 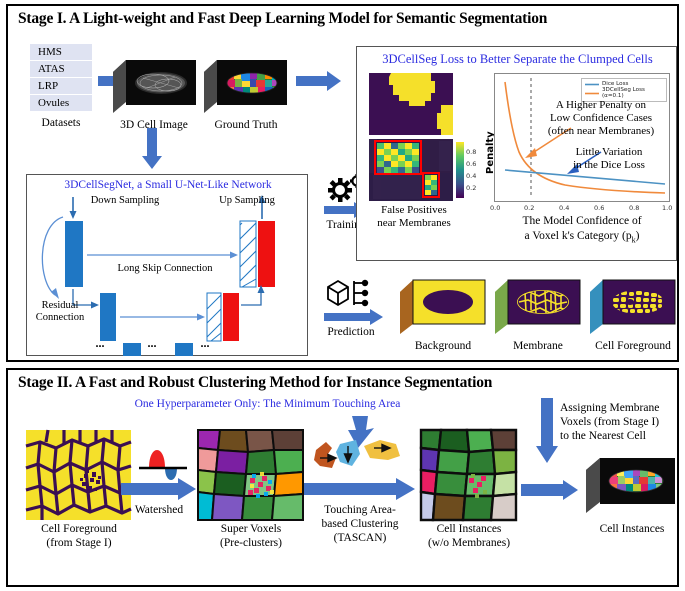 I want to click on label-background: Background, so click(x=443, y=346).